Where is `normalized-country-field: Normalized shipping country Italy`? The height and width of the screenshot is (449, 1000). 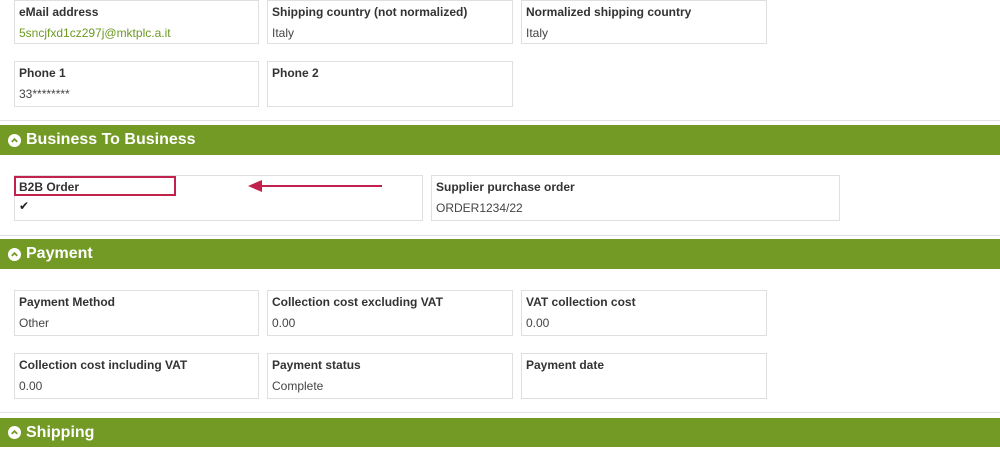 normalized-country-field: Normalized shipping country Italy is located at coordinates (644, 22).